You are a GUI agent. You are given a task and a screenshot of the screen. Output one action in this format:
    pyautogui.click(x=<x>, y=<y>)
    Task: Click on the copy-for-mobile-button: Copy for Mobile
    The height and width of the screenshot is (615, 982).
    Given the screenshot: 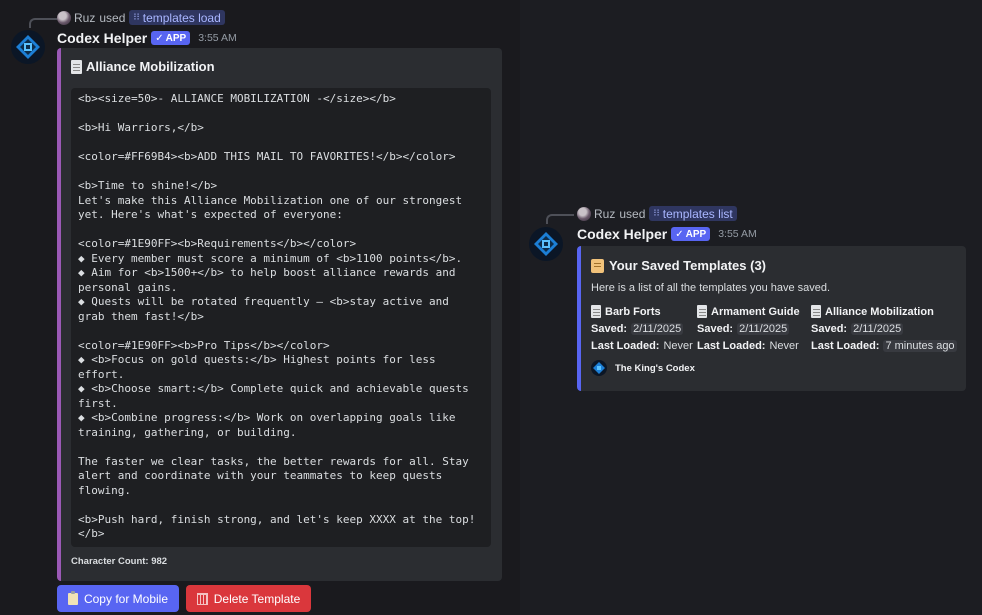 What is the action you would take?
    pyautogui.click(x=118, y=598)
    